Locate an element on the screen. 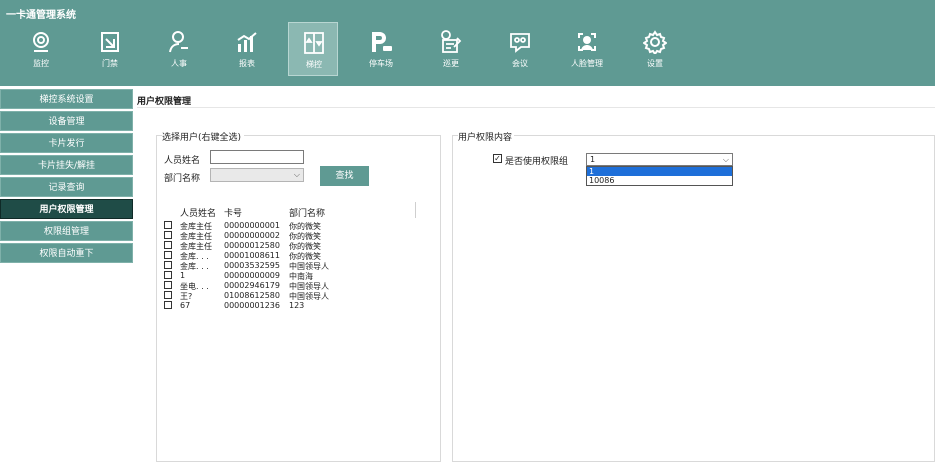 This screenshot has width=935, height=462. tool-parking: 停车场 is located at coordinates (381, 49).